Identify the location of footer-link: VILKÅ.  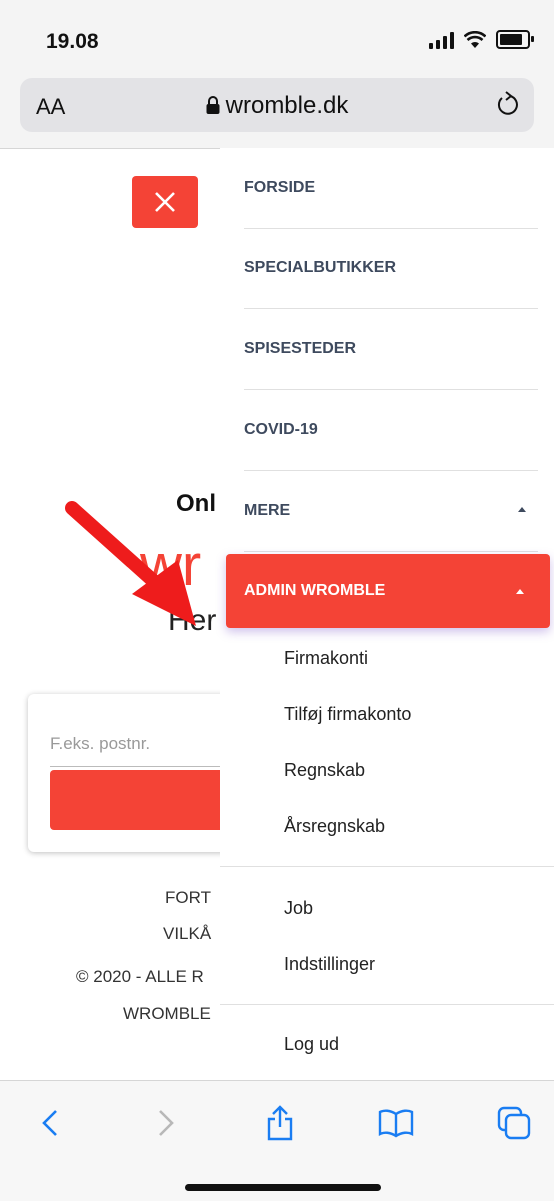
(187, 934).